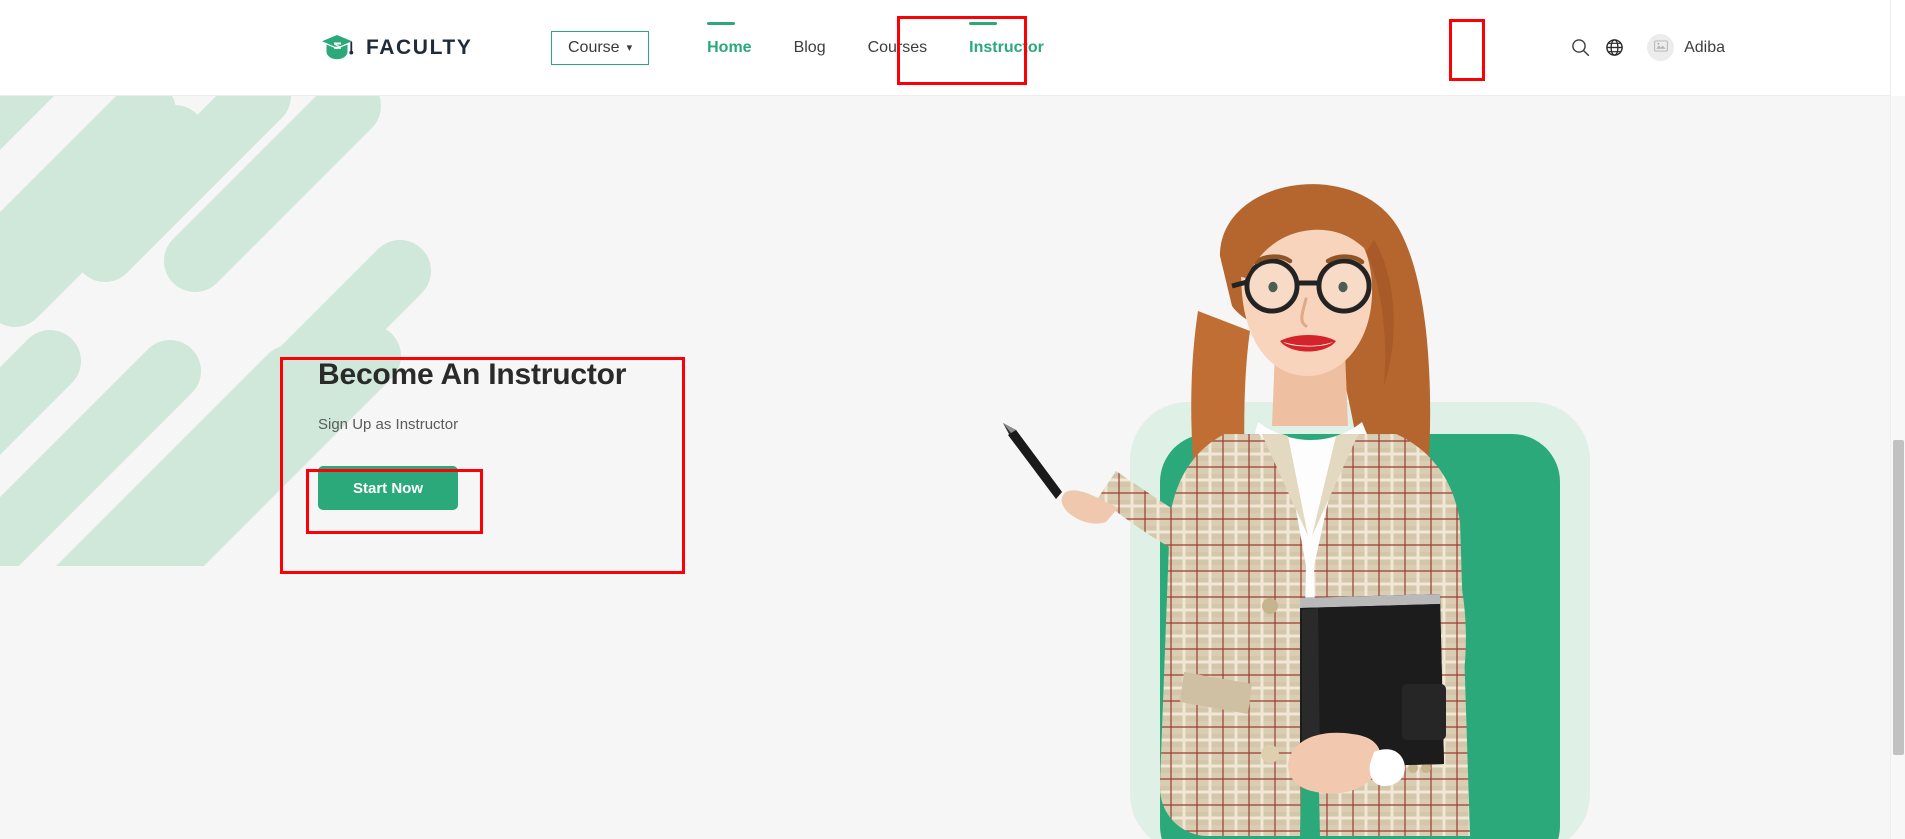  Describe the element at coordinates (1032, 461) in the screenshot. I see `pen` at that location.